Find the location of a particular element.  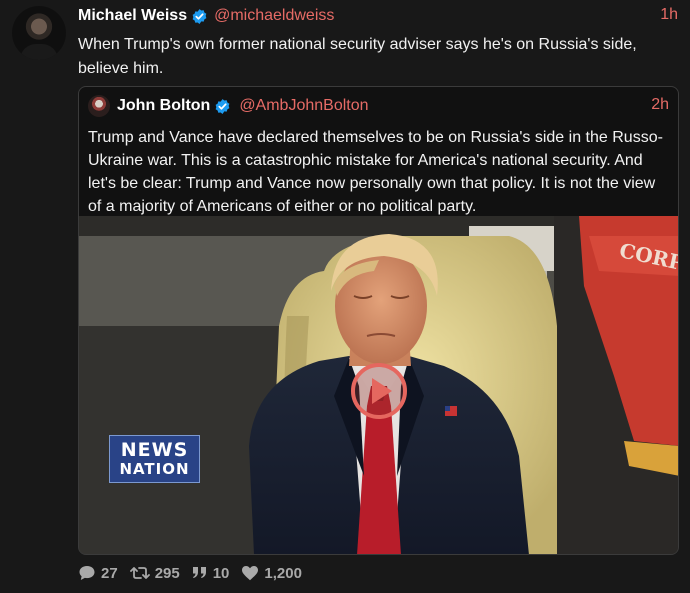

logo-line-nation: NATION is located at coordinates (154, 469).